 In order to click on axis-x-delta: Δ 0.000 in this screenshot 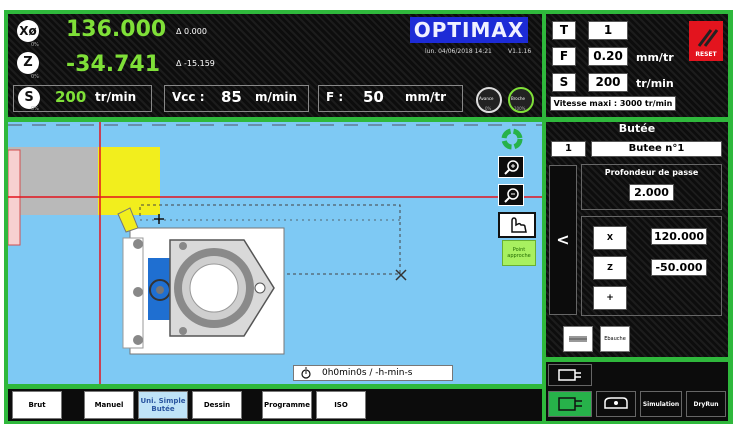, I will do `click(191, 31)`.